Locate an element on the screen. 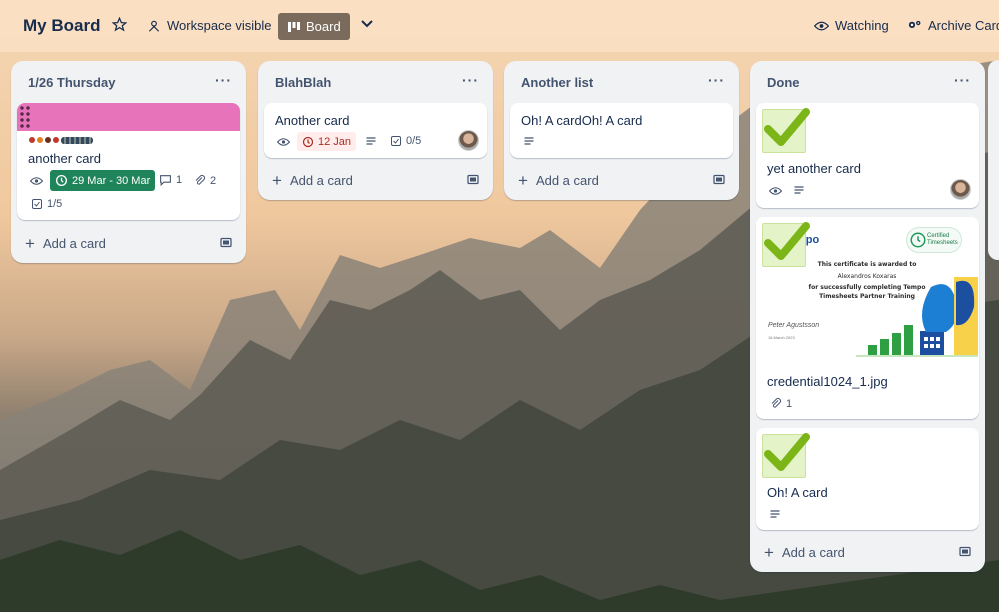 The width and height of the screenshot is (999, 612). comments-badge: 1 is located at coordinates (170, 180).